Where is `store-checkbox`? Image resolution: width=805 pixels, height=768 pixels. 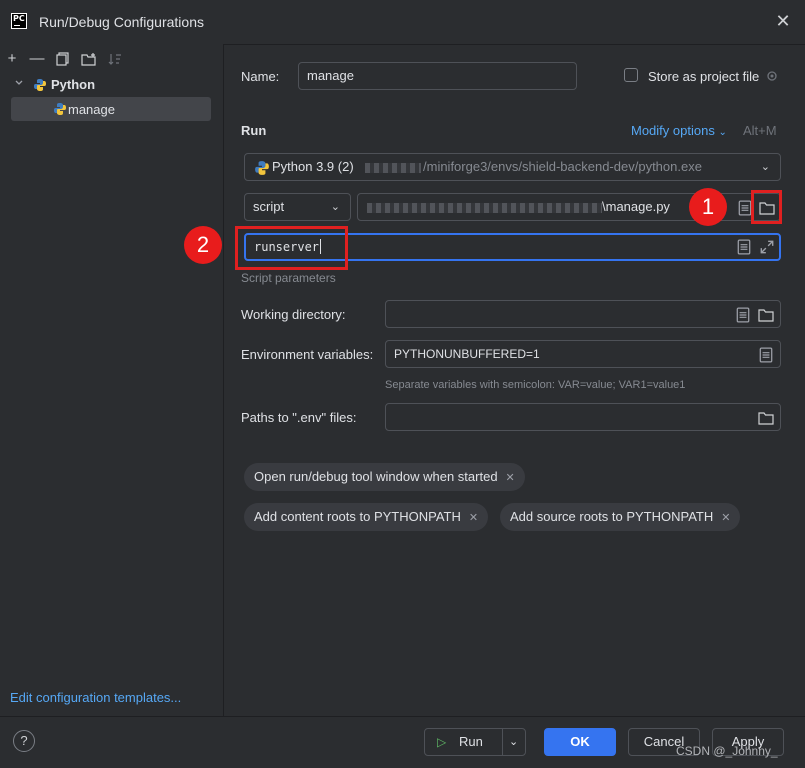 store-checkbox is located at coordinates (631, 75).